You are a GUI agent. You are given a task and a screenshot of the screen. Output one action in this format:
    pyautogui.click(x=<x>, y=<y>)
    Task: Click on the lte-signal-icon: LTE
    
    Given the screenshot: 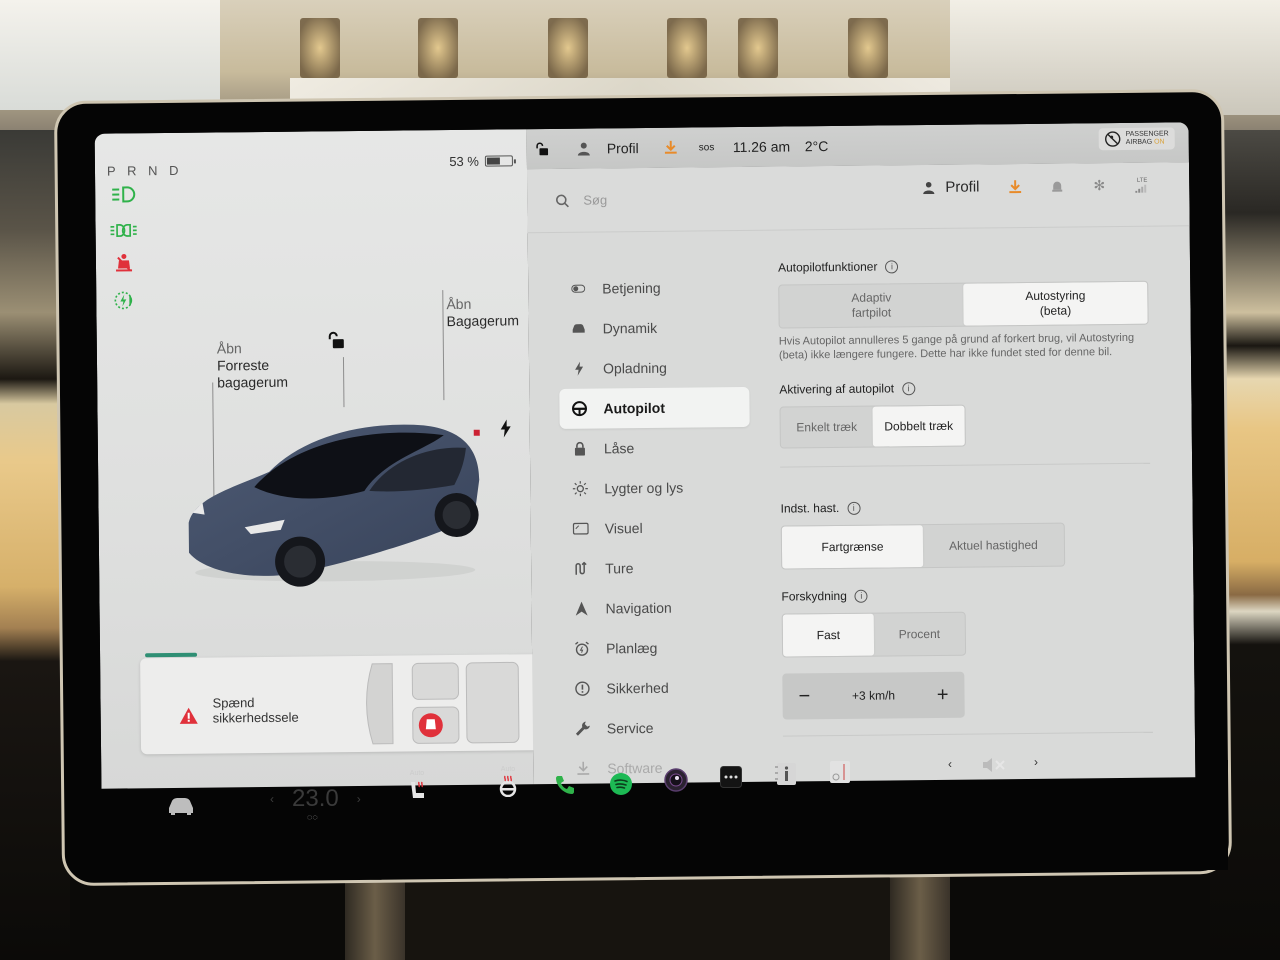 What is the action you would take?
    pyautogui.click(x=1142, y=185)
    